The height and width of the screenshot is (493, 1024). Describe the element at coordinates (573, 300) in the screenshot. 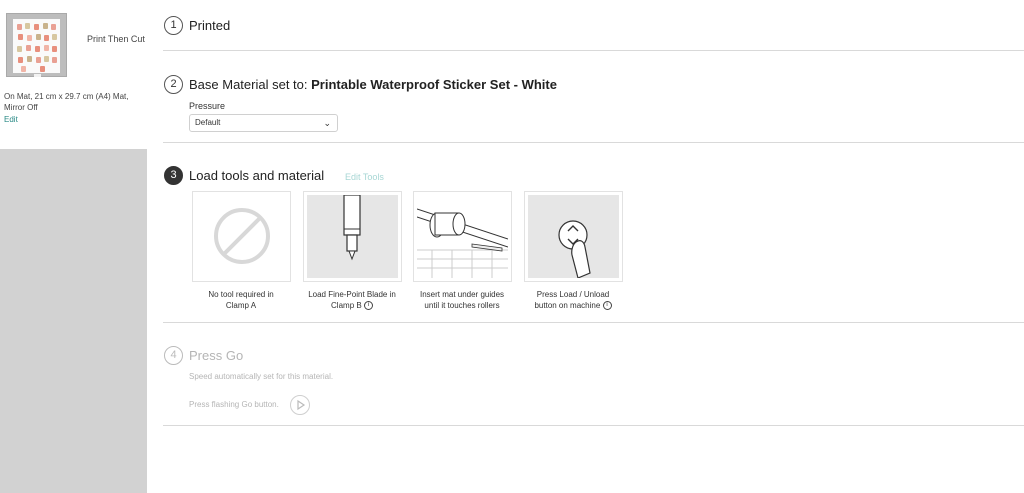

I see `tool-caption-load-unload: Press Load / Unload button on machine i` at that location.